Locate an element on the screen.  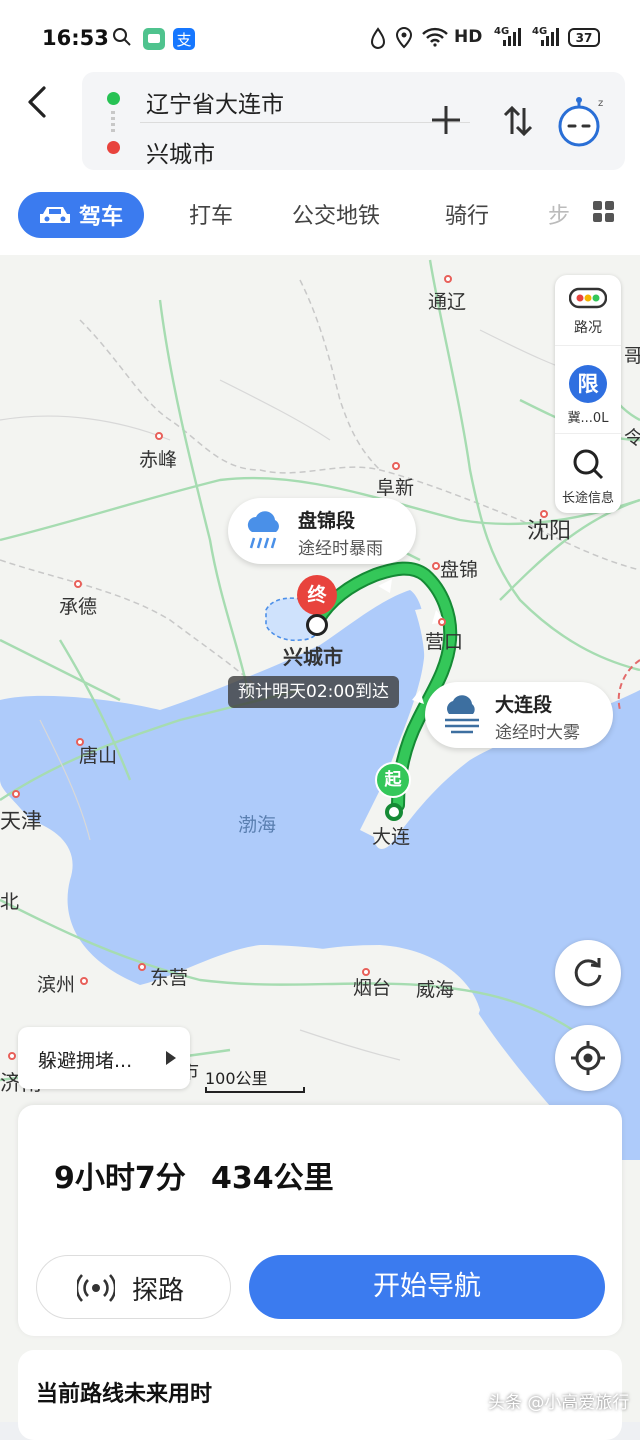
signal-icon is located at coordinates (512, 37).